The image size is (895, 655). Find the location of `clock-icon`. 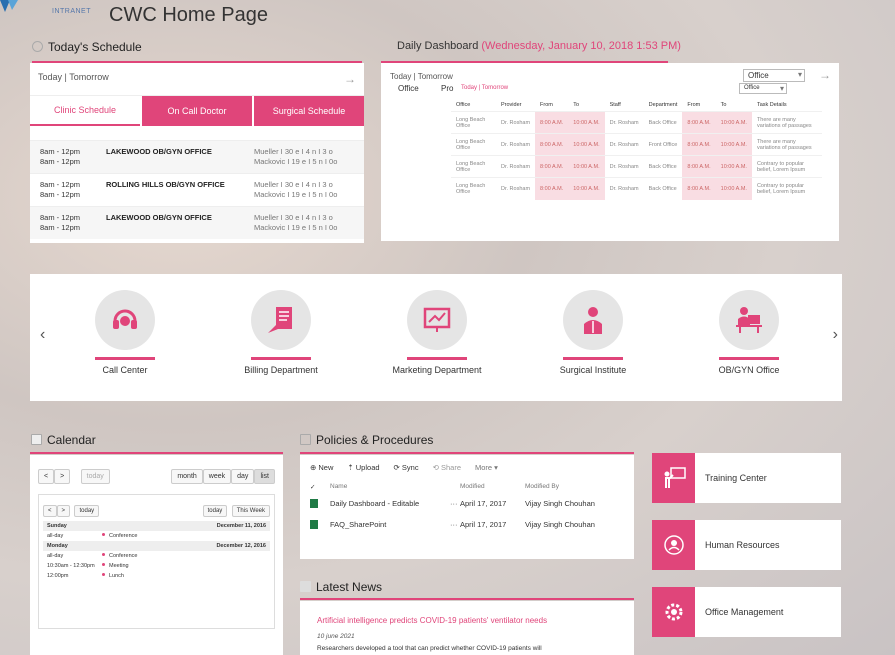

clock-icon is located at coordinates (37, 46).